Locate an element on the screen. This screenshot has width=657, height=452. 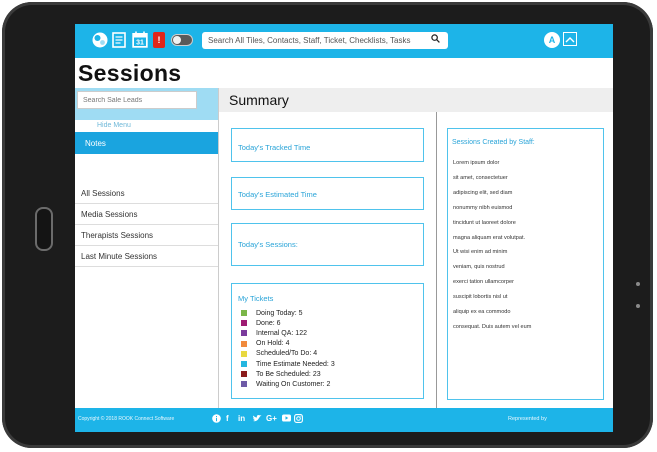
page-title: Sessions is located at coordinates (130, 73).